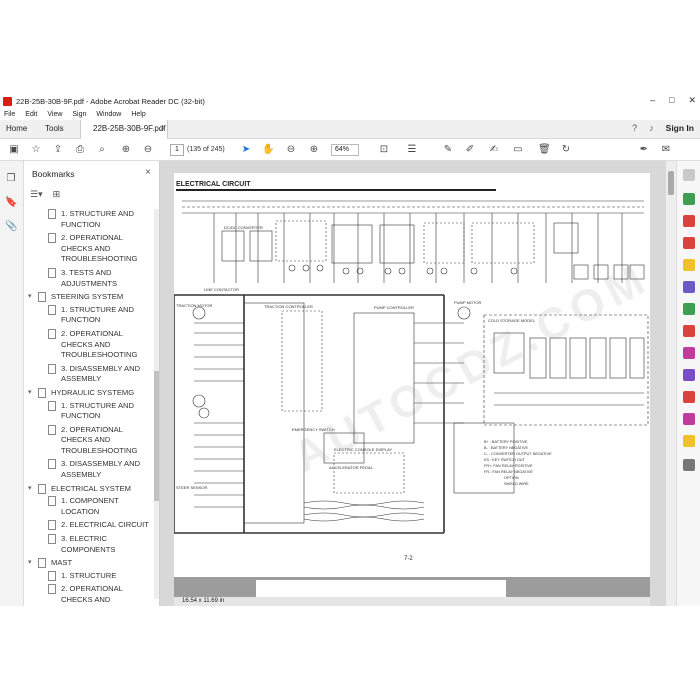  What do you see at coordinates (689, 221) in the screenshot?
I see `export-pdf-icon` at bounding box center [689, 221].